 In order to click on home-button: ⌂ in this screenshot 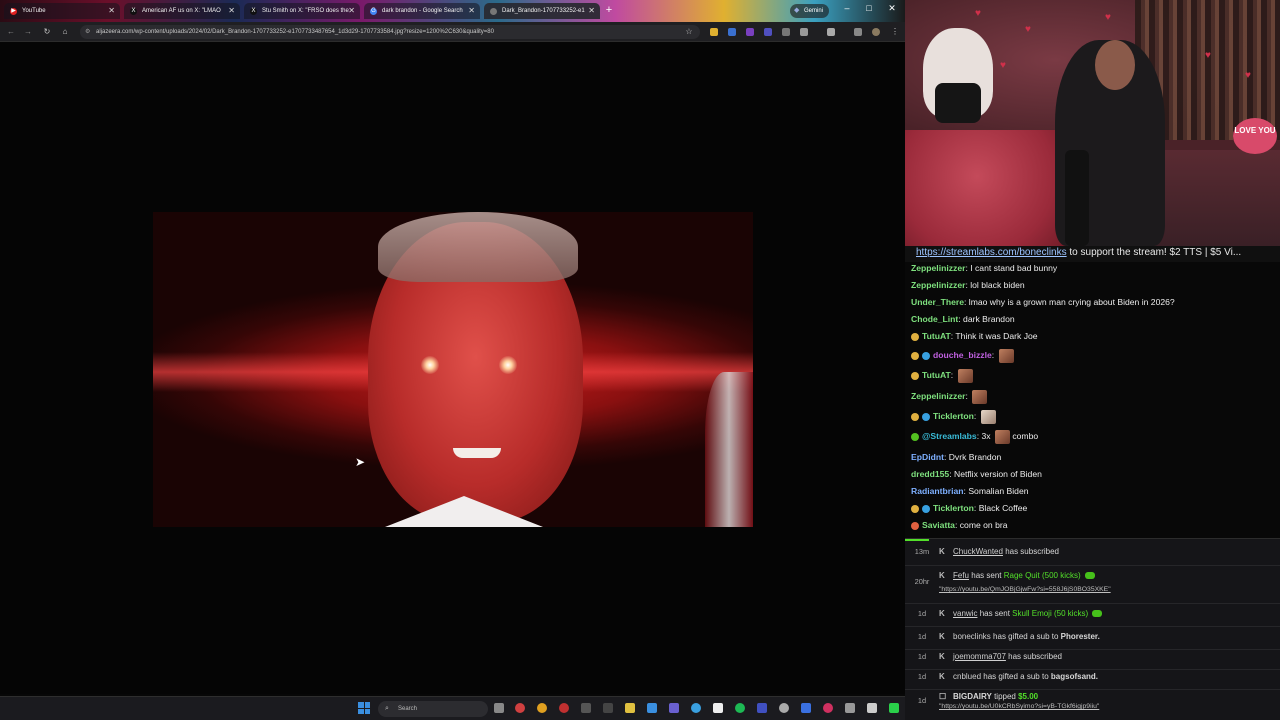, I will do `click(65, 32)`.